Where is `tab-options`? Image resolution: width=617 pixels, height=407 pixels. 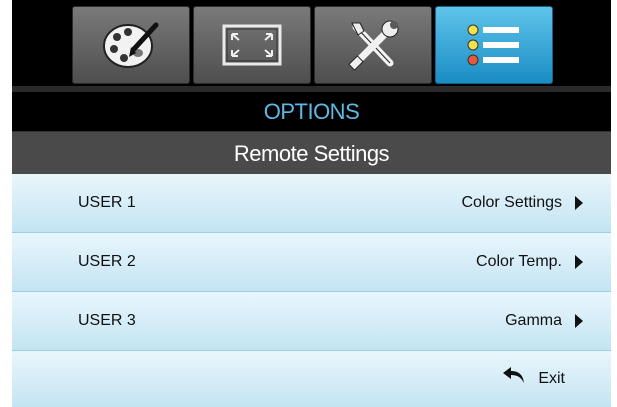 tab-options is located at coordinates (494, 45).